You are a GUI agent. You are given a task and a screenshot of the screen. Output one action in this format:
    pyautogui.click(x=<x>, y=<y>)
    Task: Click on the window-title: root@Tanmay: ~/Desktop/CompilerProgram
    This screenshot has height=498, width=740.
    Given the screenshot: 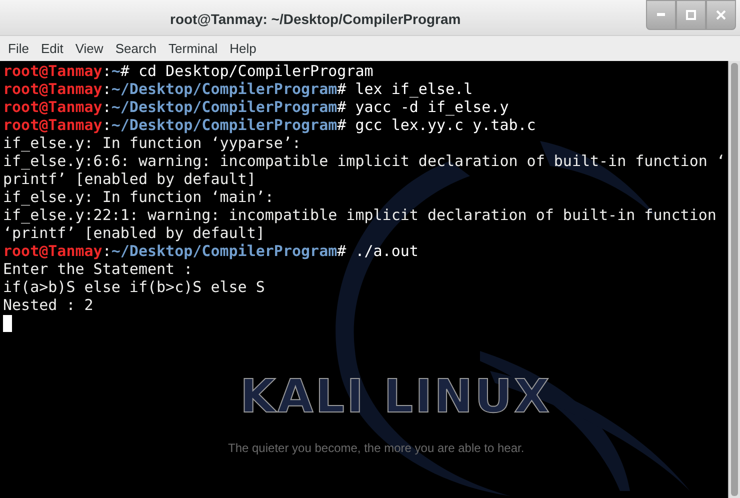 What is the action you would take?
    pyautogui.click(x=315, y=19)
    